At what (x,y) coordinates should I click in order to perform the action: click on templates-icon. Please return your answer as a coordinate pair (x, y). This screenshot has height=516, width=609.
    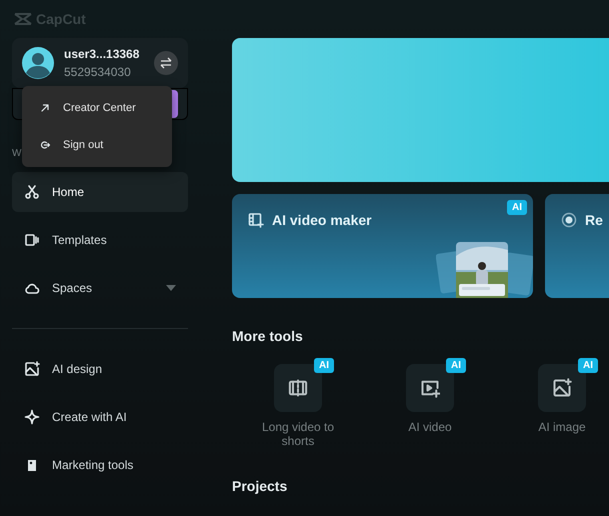
    Looking at the image, I should click on (32, 240).